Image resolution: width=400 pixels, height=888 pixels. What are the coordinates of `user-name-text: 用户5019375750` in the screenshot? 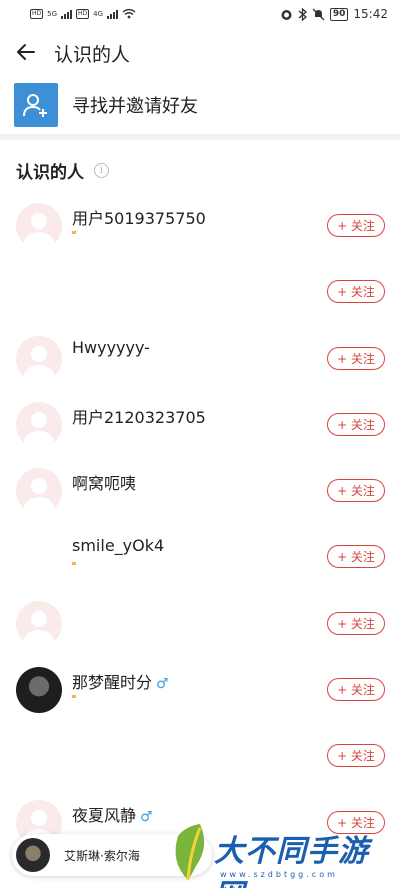 It's located at (139, 218).